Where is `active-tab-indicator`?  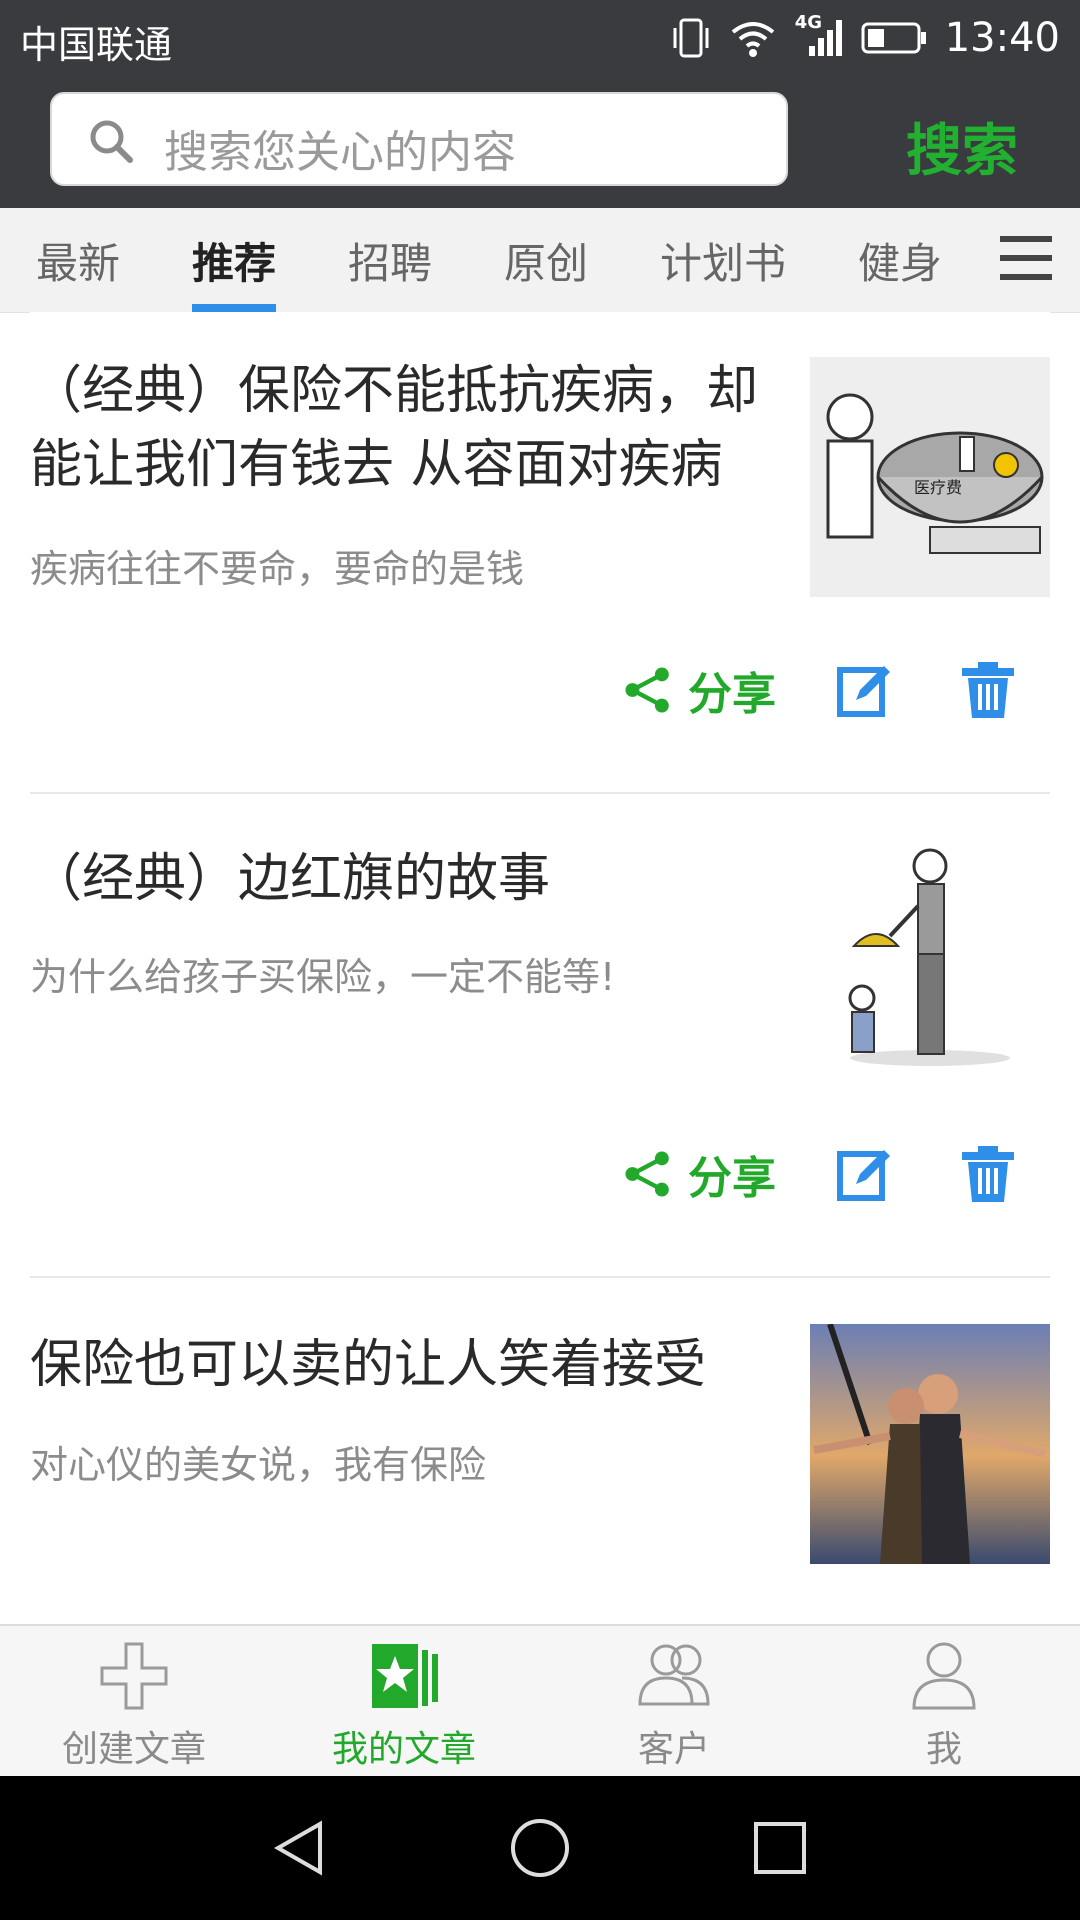
active-tab-indicator is located at coordinates (234, 308).